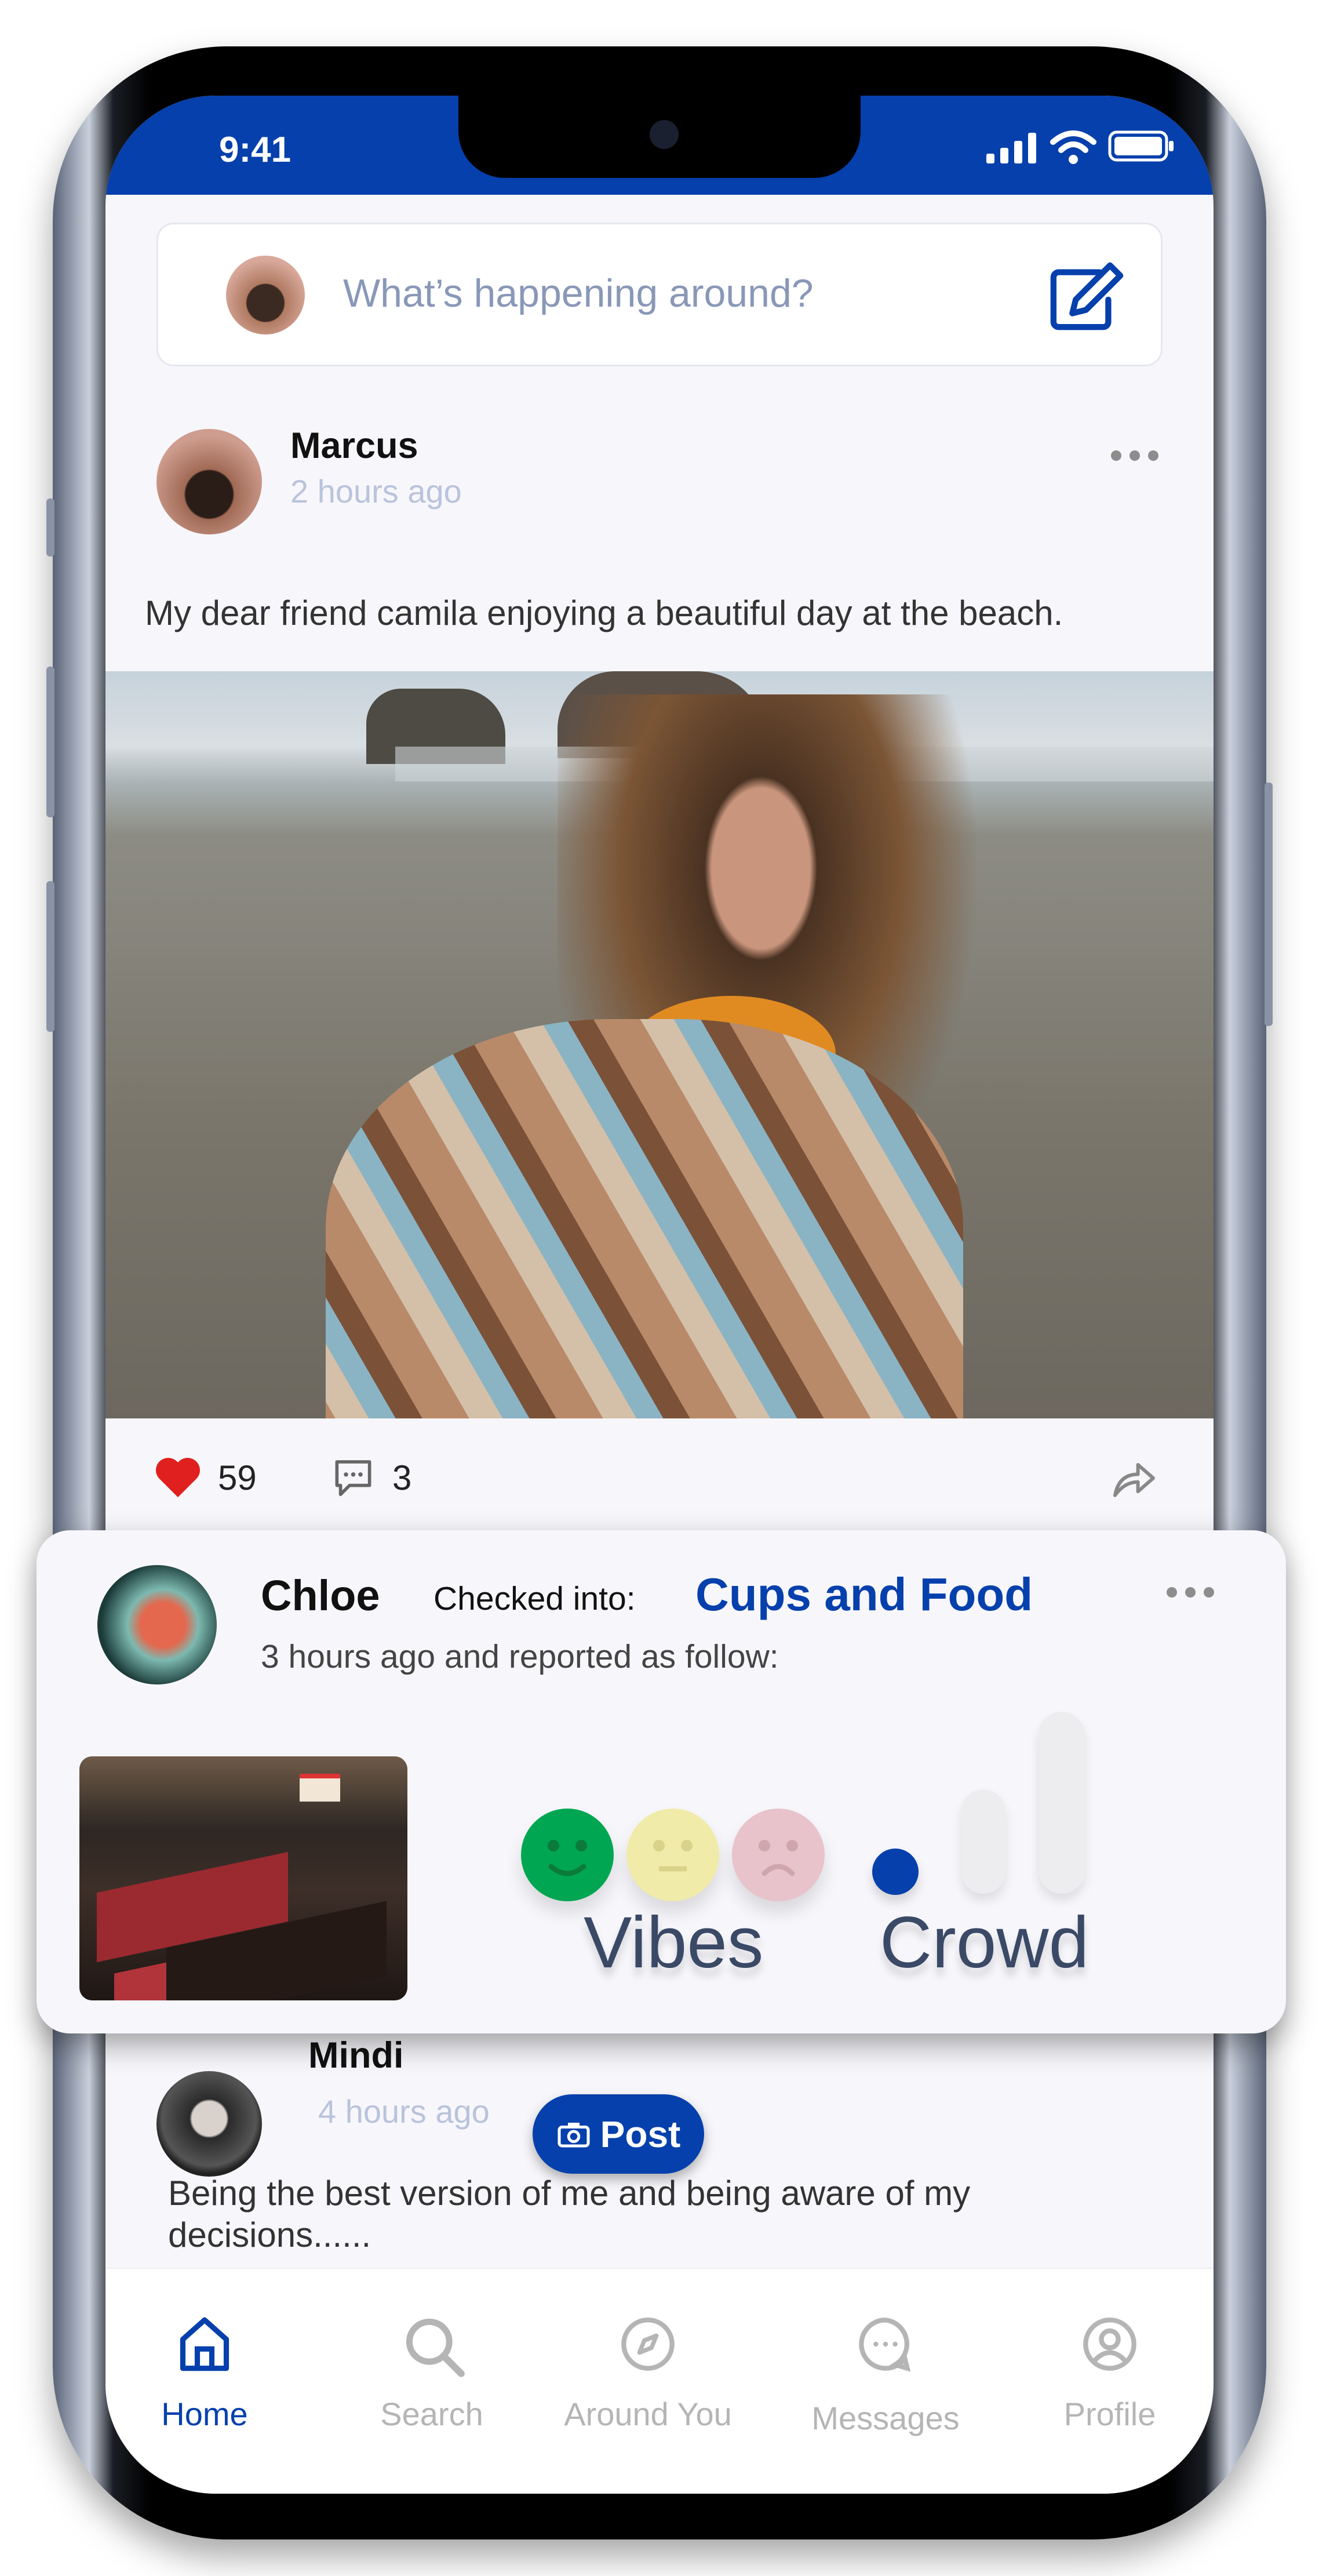  Describe the element at coordinates (209, 481) in the screenshot. I see `marcus-avatar` at that location.